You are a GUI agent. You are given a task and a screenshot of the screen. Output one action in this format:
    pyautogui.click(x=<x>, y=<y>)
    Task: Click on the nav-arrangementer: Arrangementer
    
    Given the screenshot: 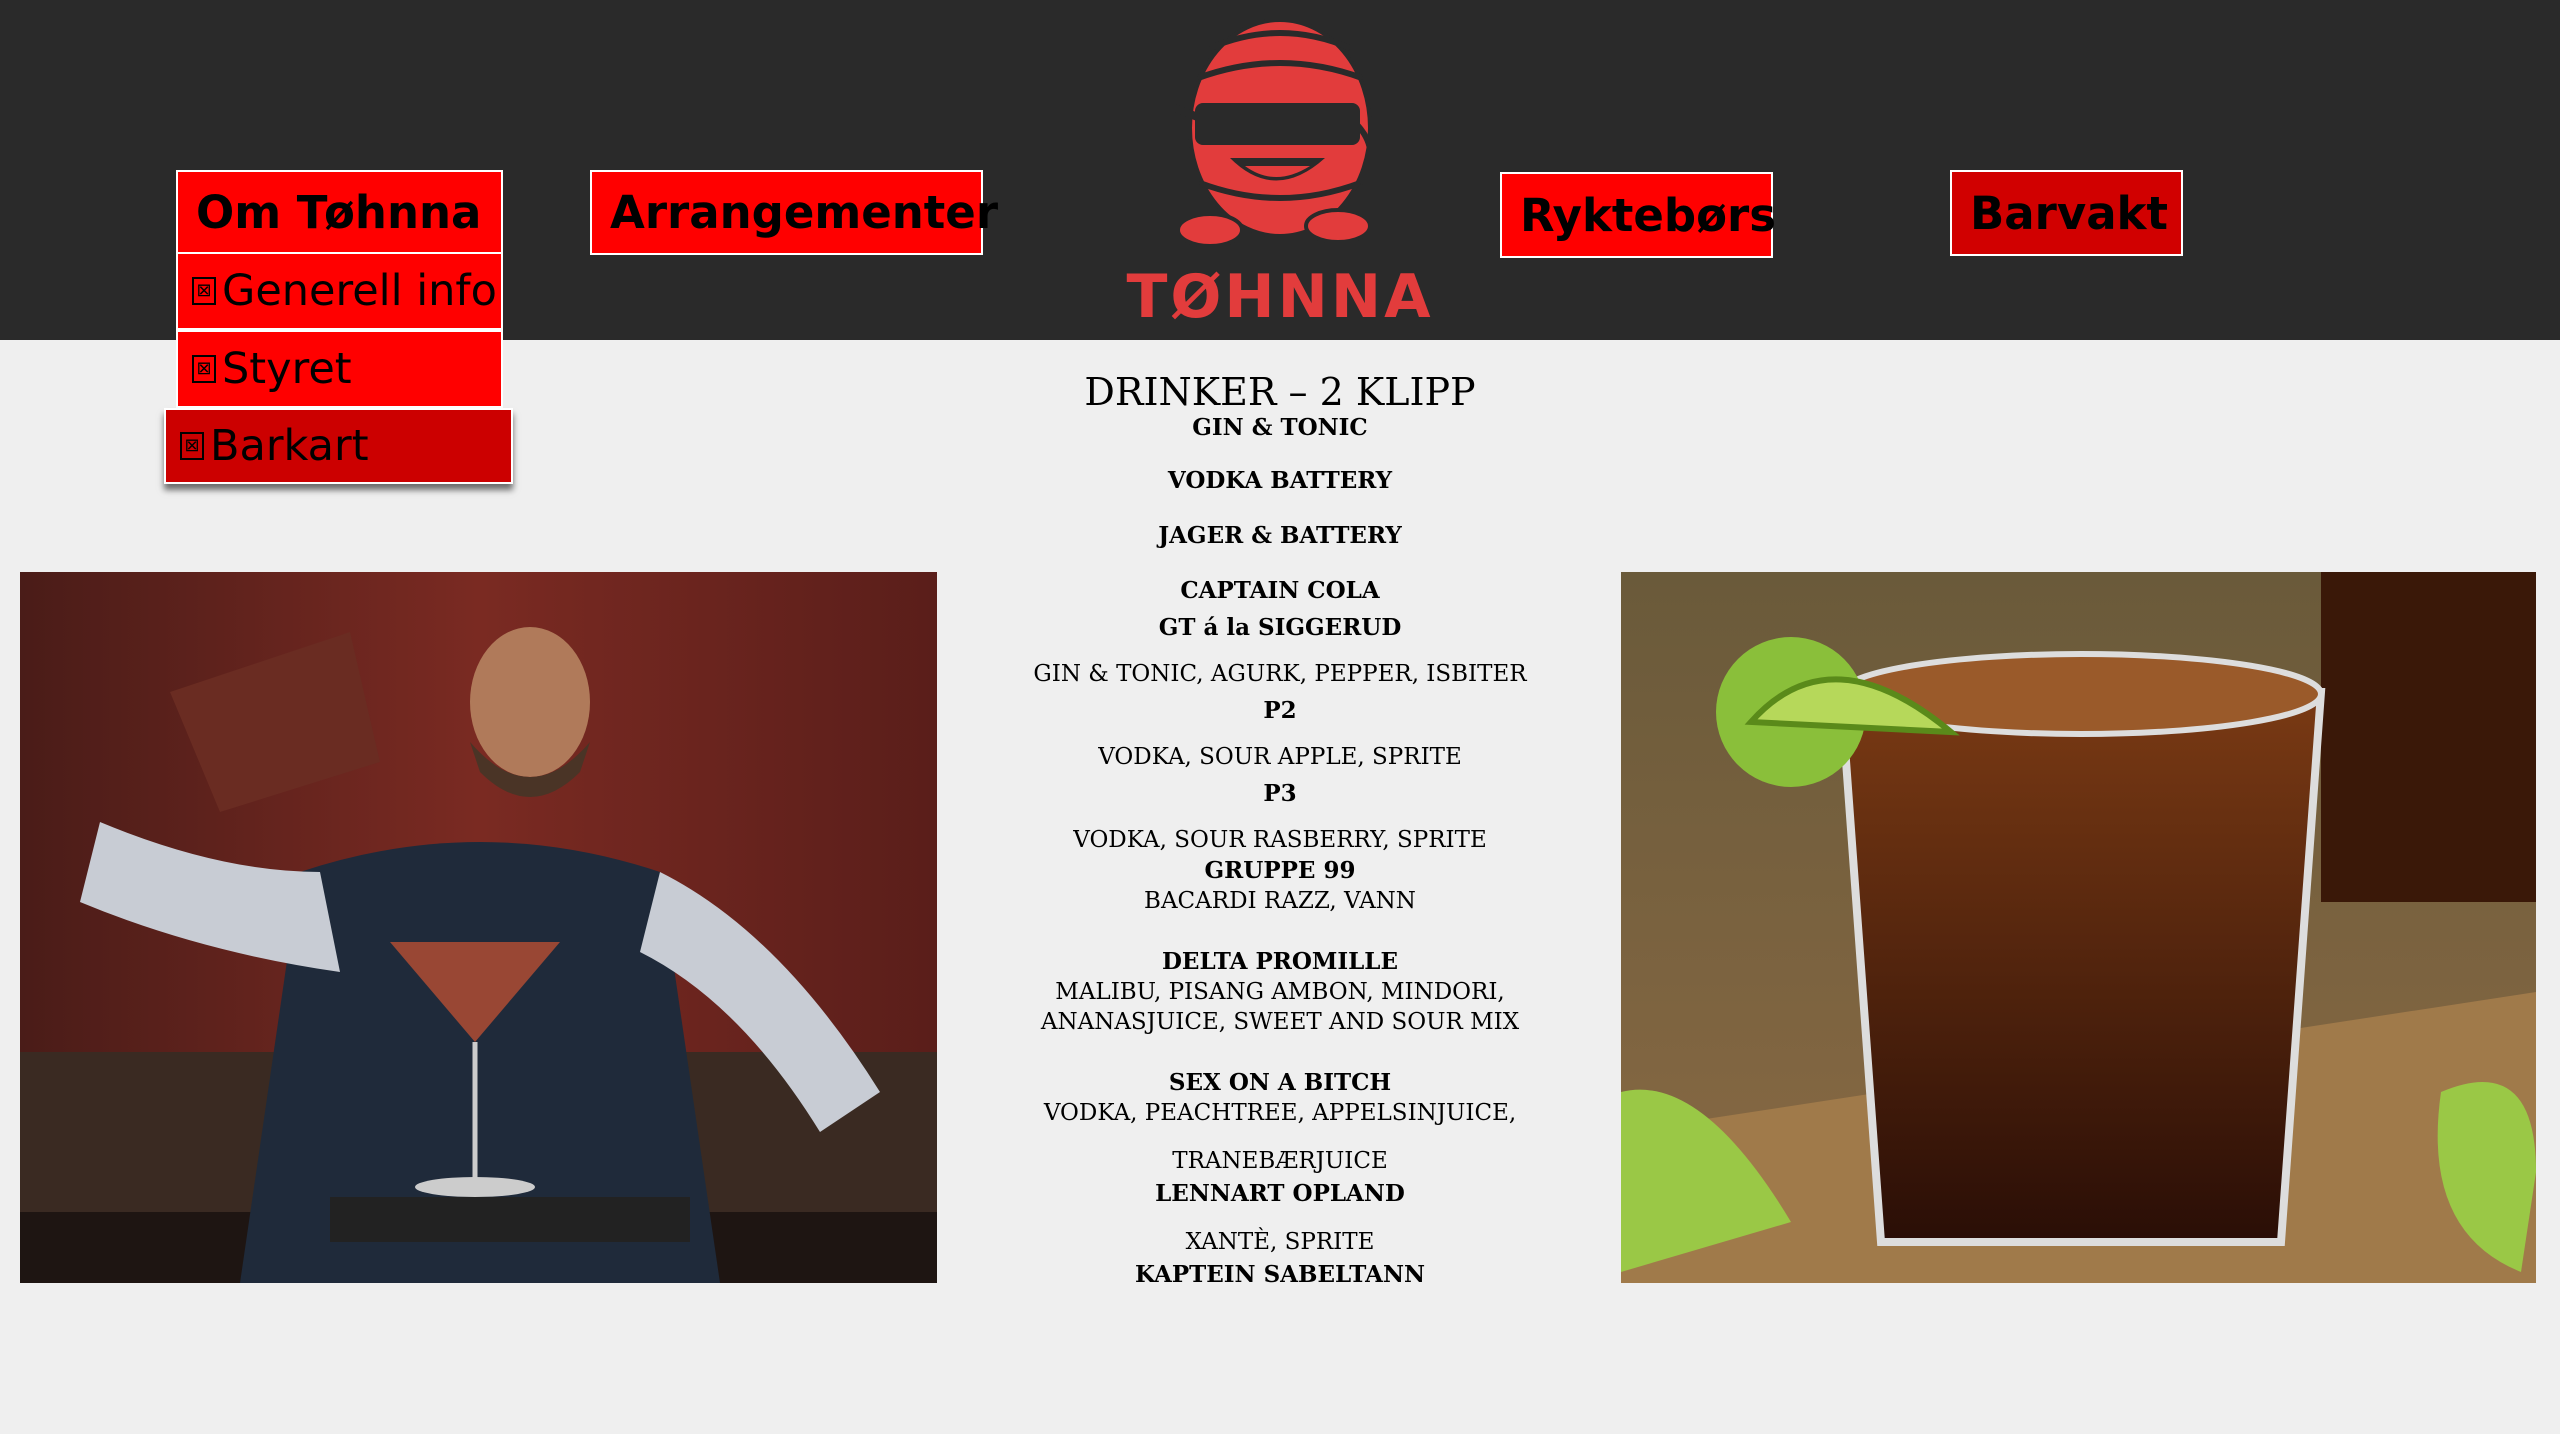 What is the action you would take?
    pyautogui.click(x=794, y=212)
    